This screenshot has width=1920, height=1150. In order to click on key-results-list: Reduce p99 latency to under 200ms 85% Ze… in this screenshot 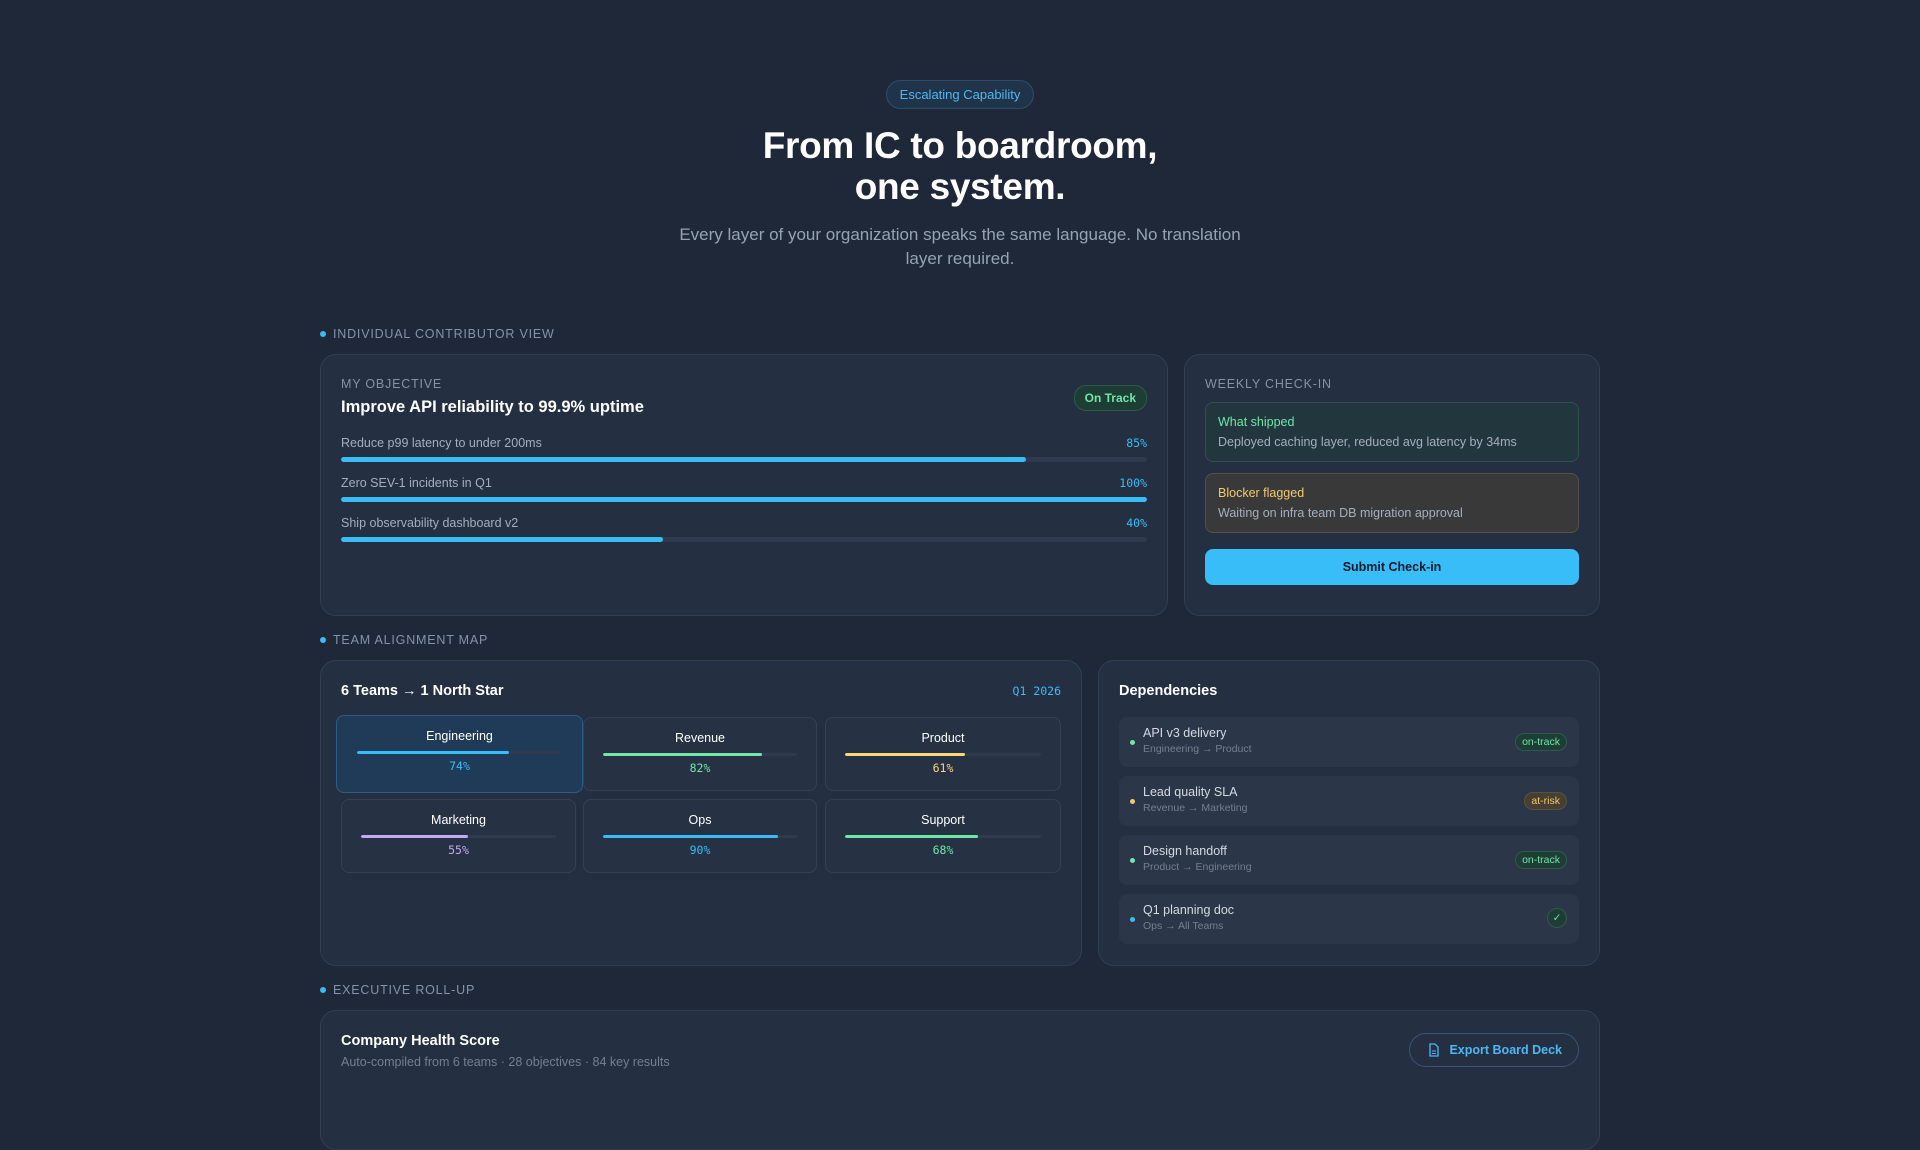, I will do `click(744, 489)`.